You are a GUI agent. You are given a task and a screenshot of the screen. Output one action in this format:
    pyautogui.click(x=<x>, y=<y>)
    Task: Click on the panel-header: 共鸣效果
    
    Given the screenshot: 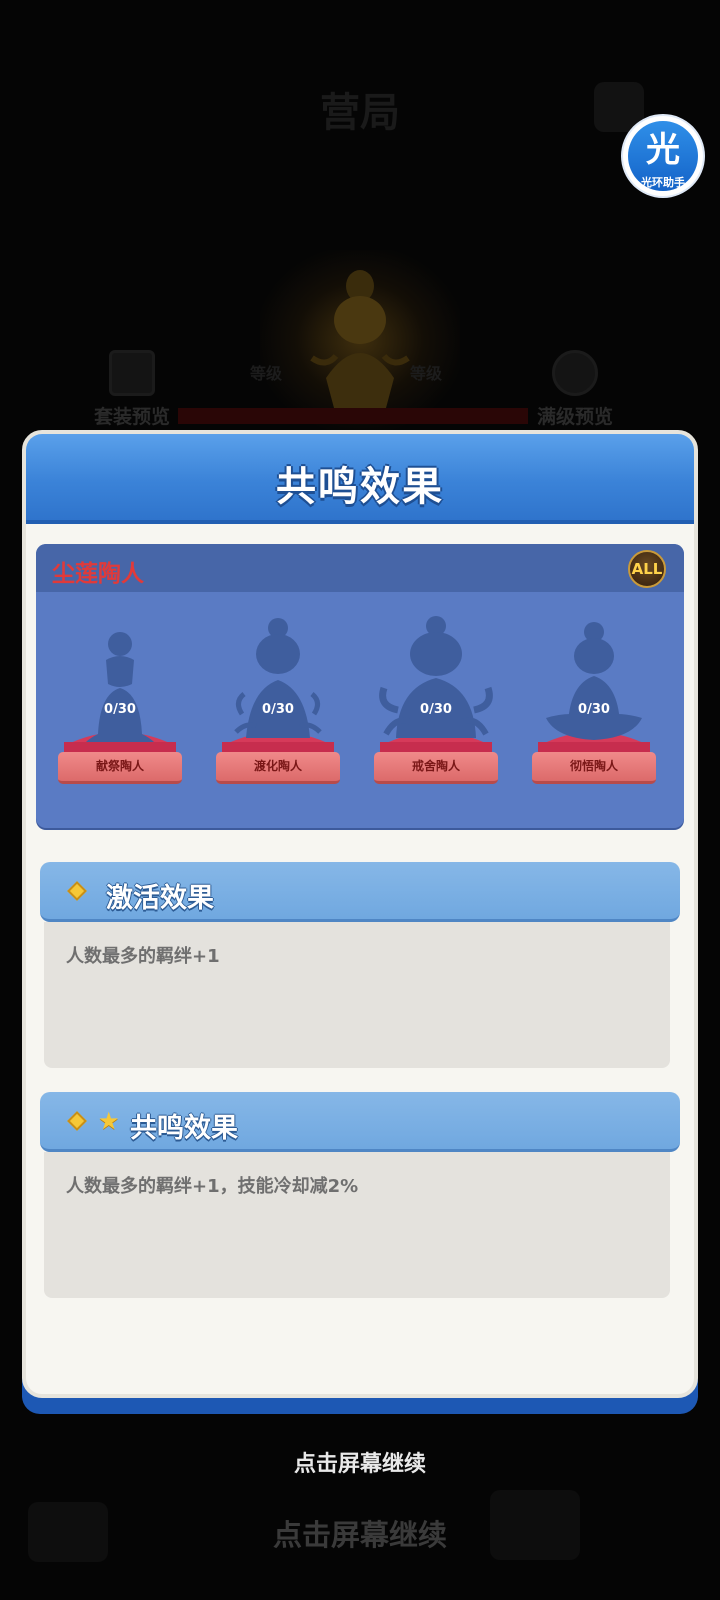 What is the action you would take?
    pyautogui.click(x=360, y=479)
    